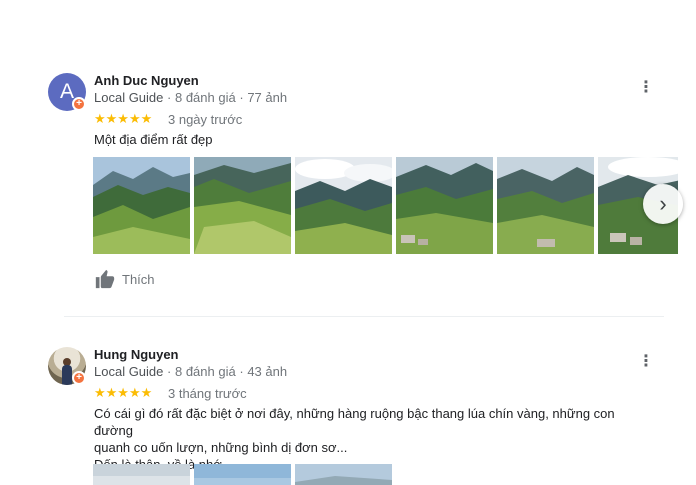 The image size is (696, 485). I want to click on thumb-up-icon, so click(105, 279).